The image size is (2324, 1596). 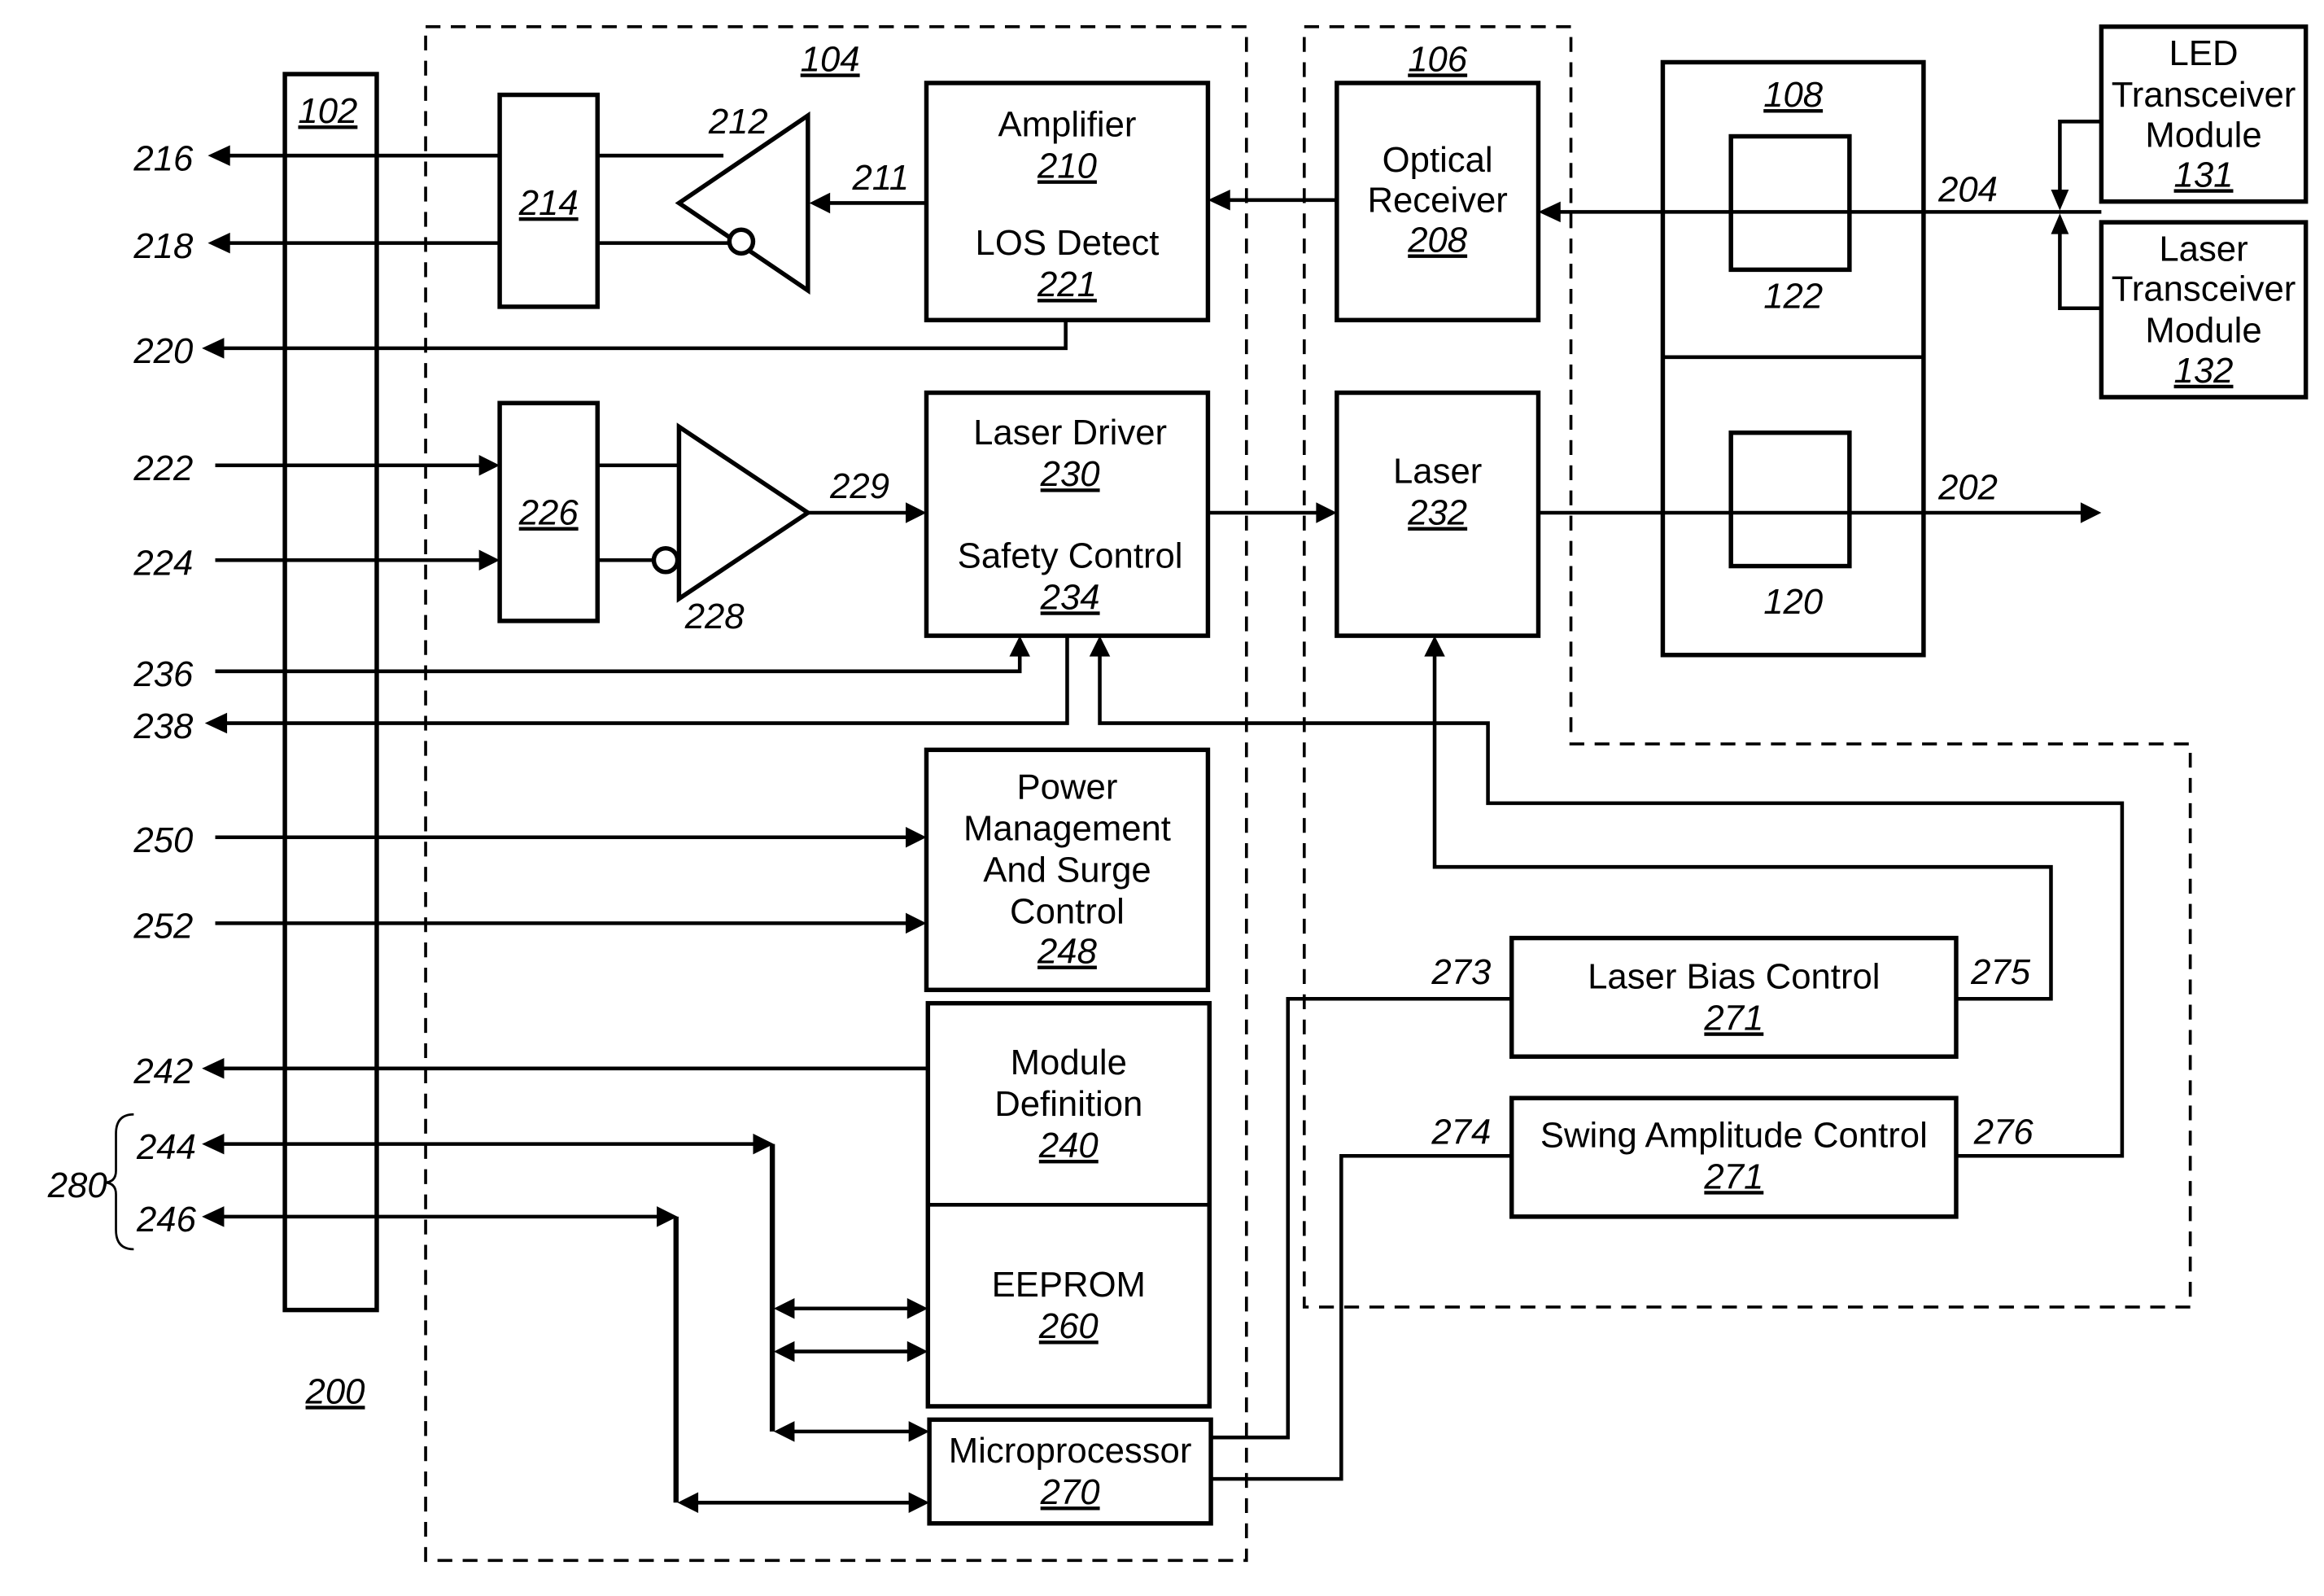 I want to click on label-276: 276, so click(x=2003, y=1132).